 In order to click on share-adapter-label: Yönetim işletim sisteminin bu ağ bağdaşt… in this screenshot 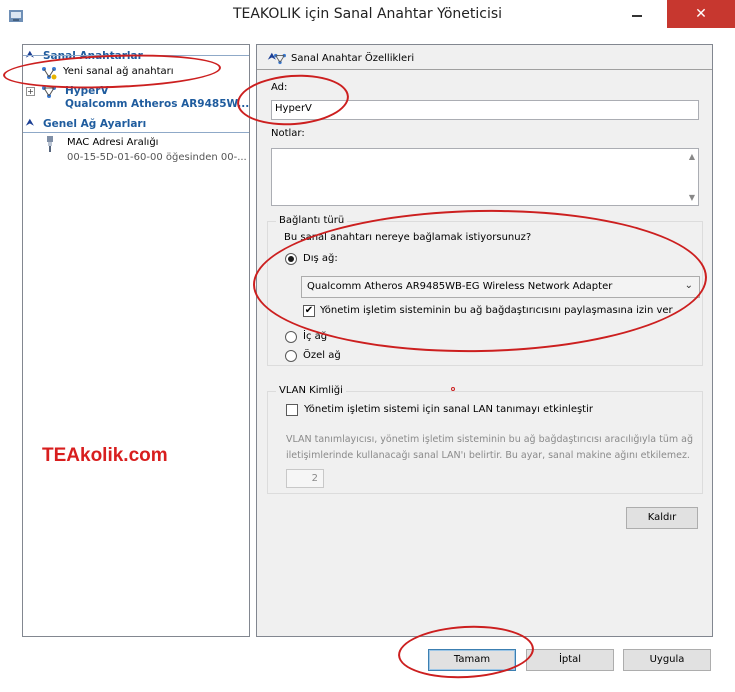, I will do `click(496, 310)`.